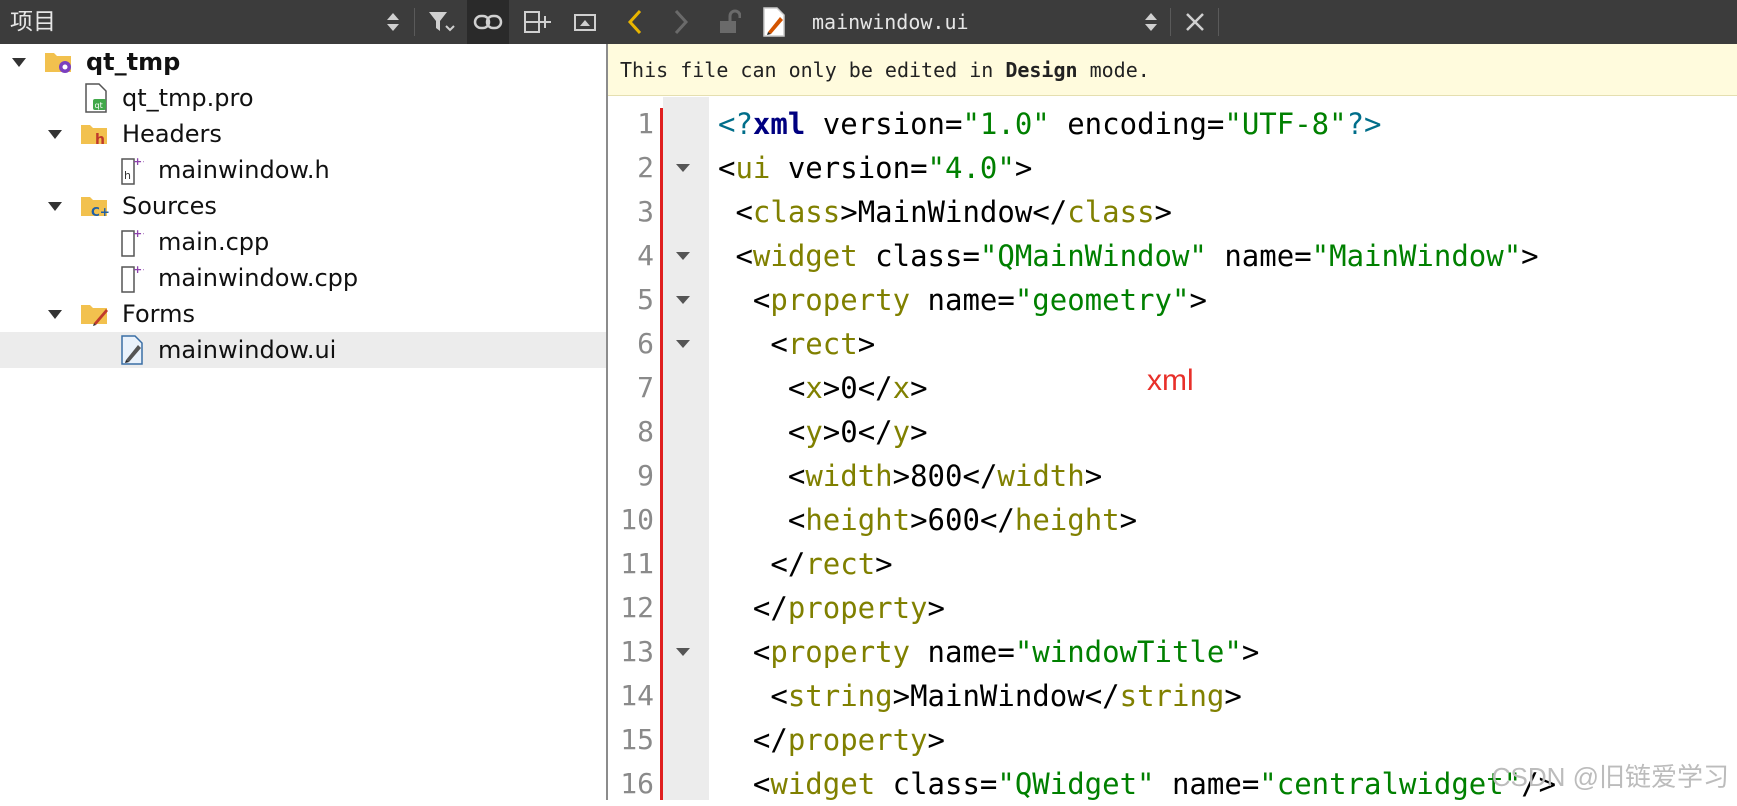  I want to click on code-token: encoding=, so click(1137, 124).